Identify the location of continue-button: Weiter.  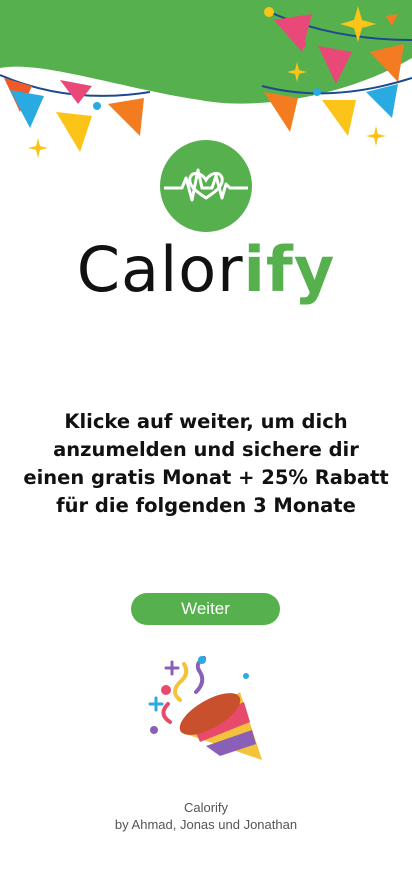
(205, 609).